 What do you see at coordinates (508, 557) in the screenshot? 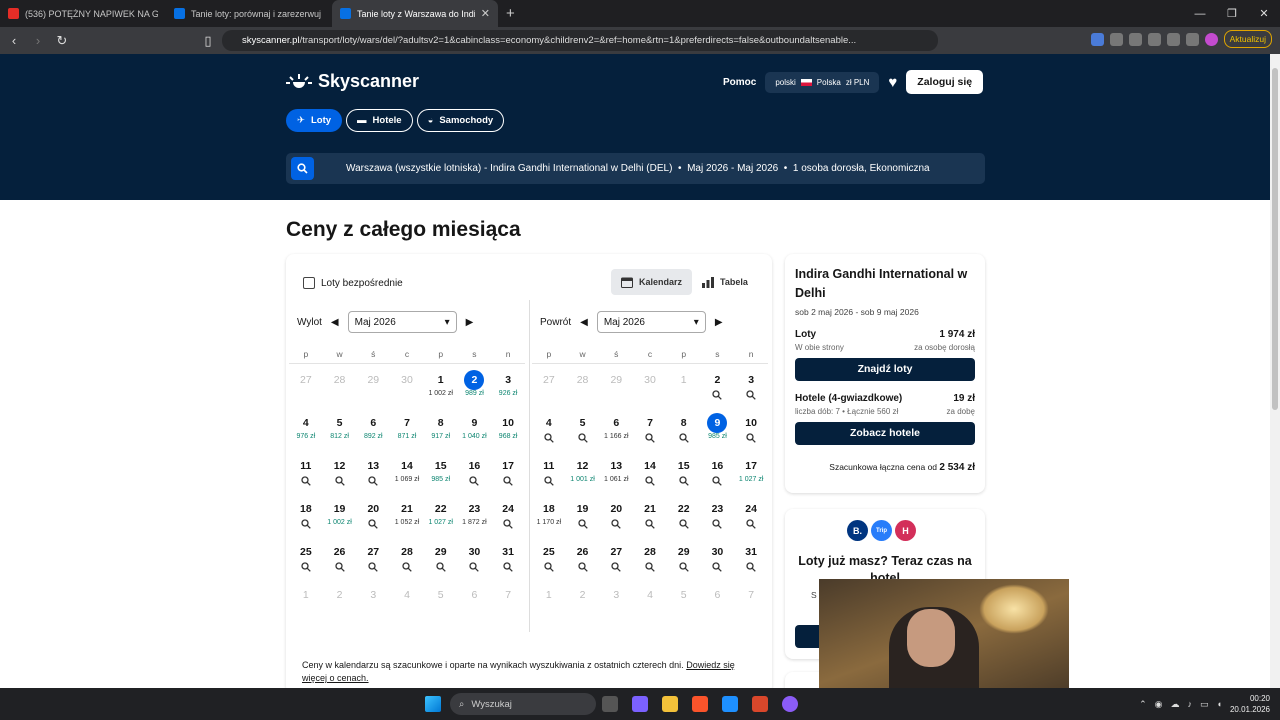
I see `calendar-day: 31` at bounding box center [508, 557].